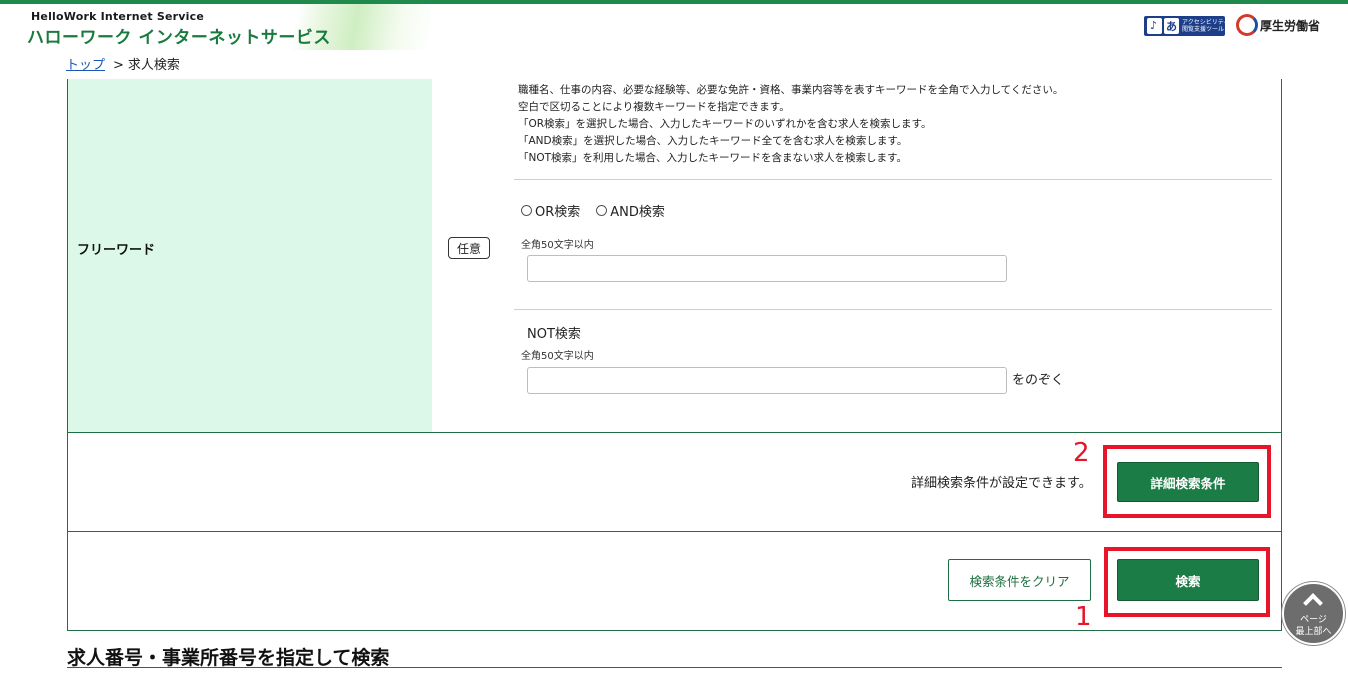 The height and width of the screenshot is (673, 1348). I want to click on ministry-name: 厚生労働省, so click(1290, 26).